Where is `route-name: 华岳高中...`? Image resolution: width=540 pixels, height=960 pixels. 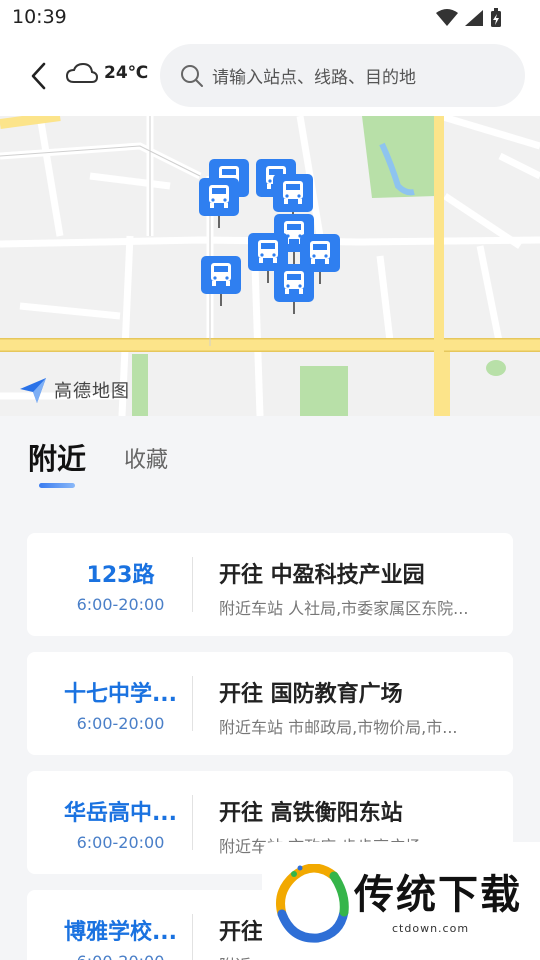 route-name: 华岳高中... is located at coordinates (120, 813).